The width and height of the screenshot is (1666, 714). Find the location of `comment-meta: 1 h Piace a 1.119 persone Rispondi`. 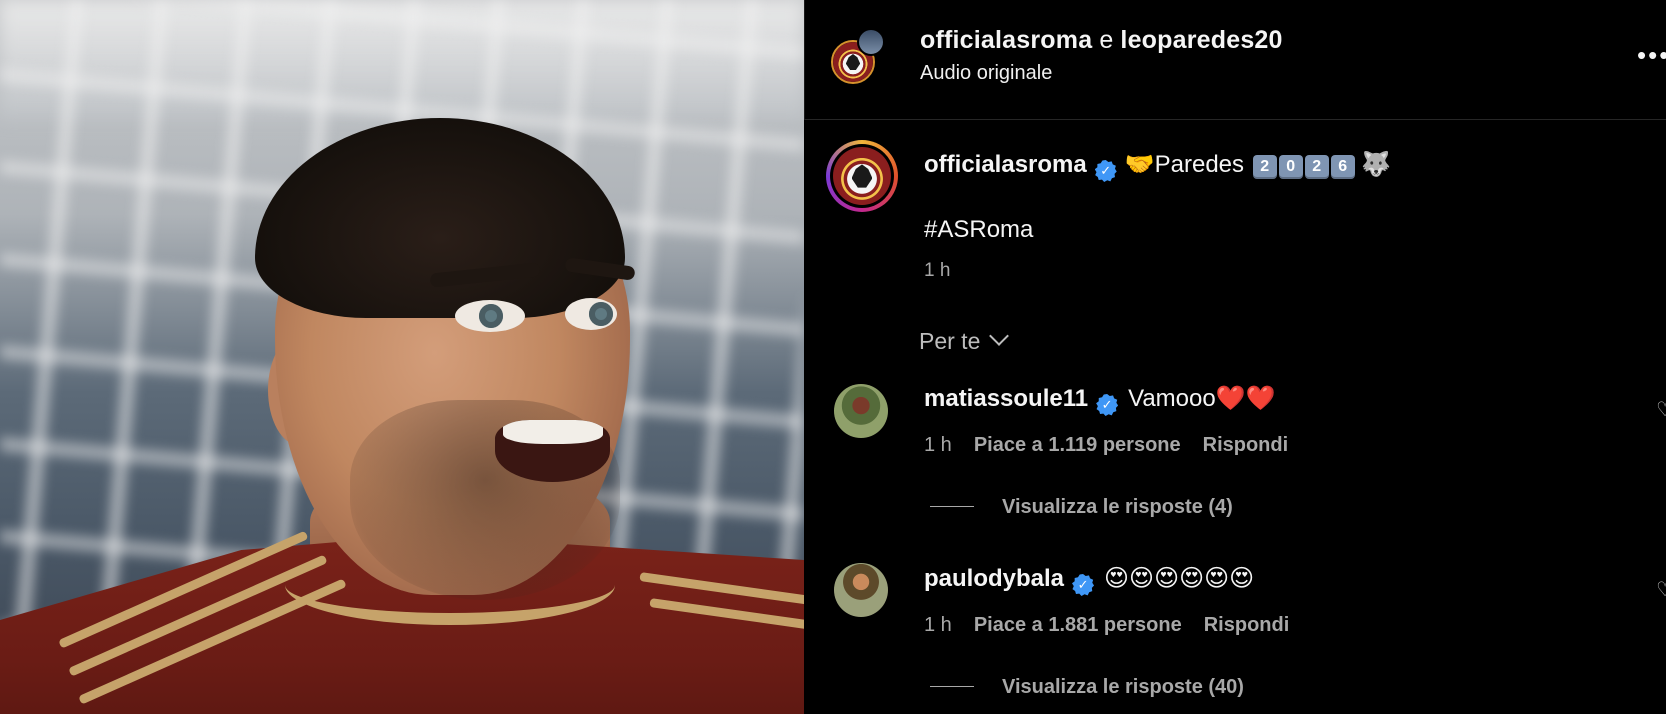

comment-meta: 1 h Piace a 1.119 persone Rispondi is located at coordinates (1106, 445).